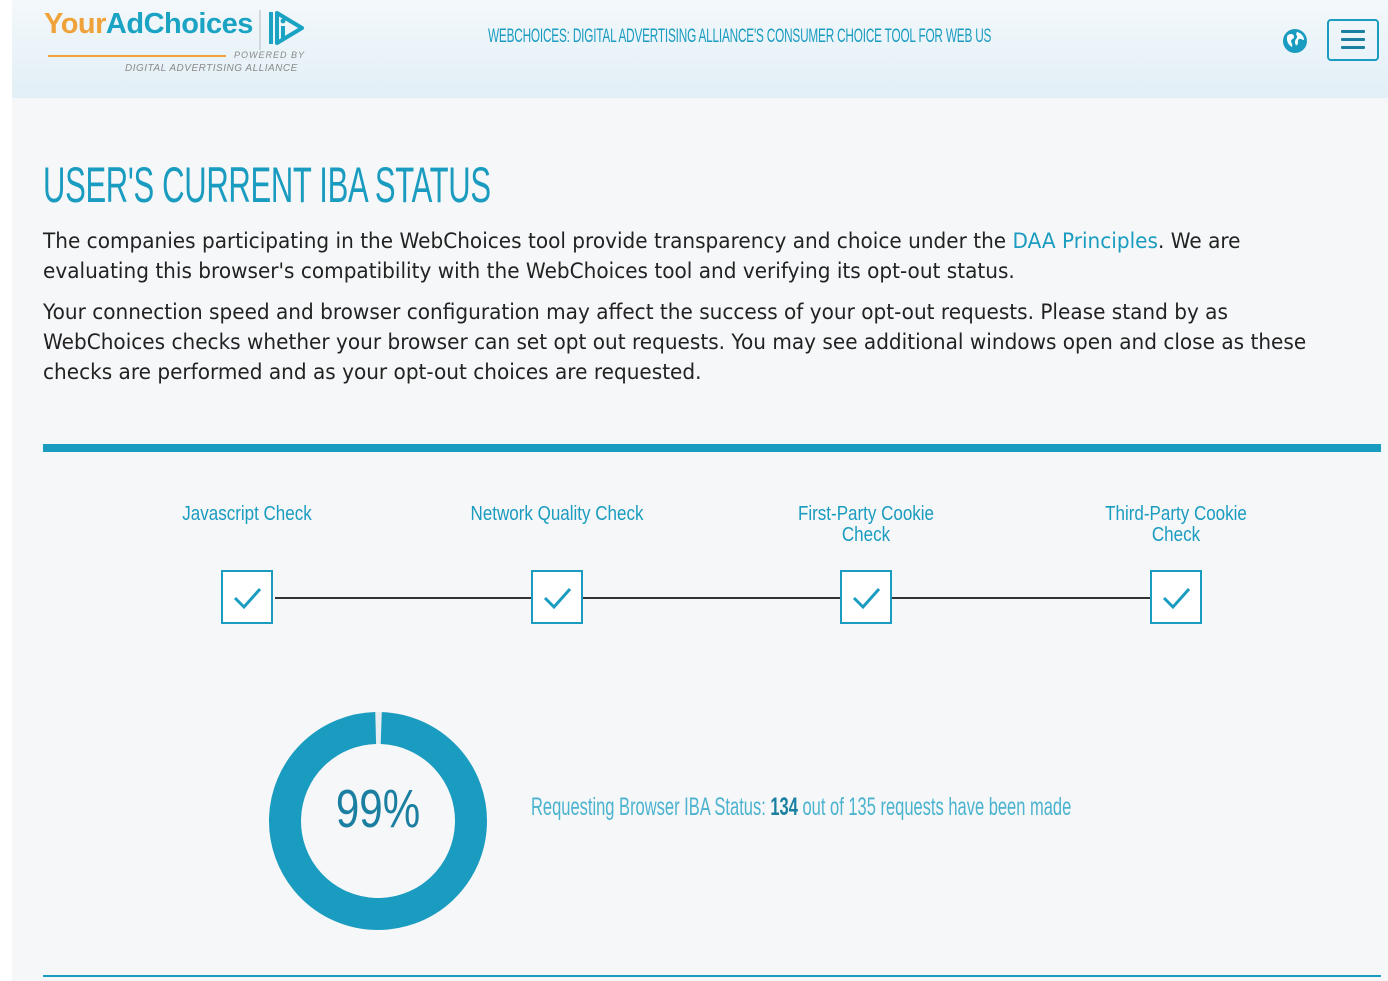 The width and height of the screenshot is (1388, 981). I want to click on first-party-cookie-check-status, so click(866, 597).